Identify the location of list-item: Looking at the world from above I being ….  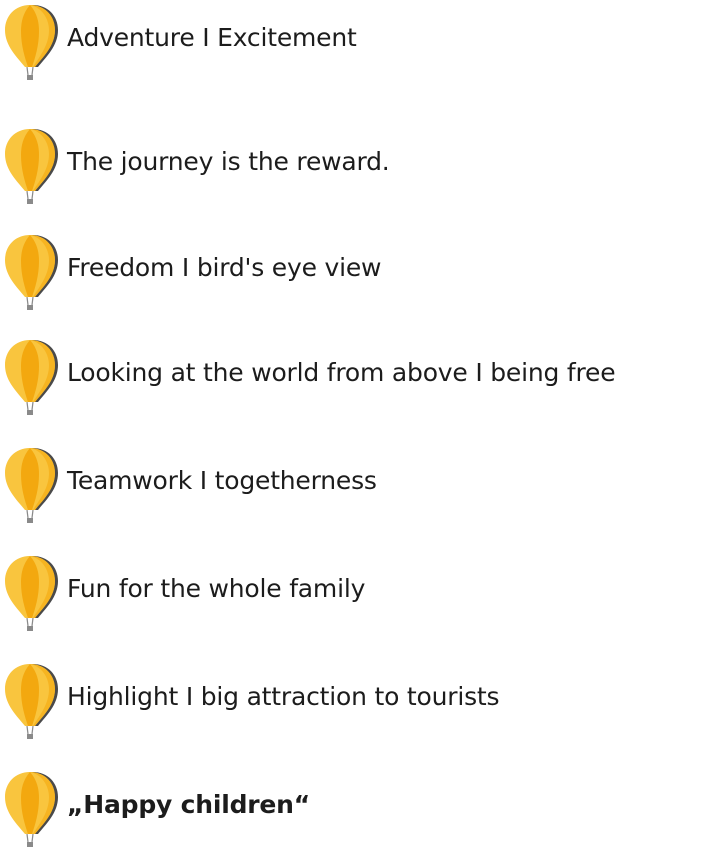
(357, 378).